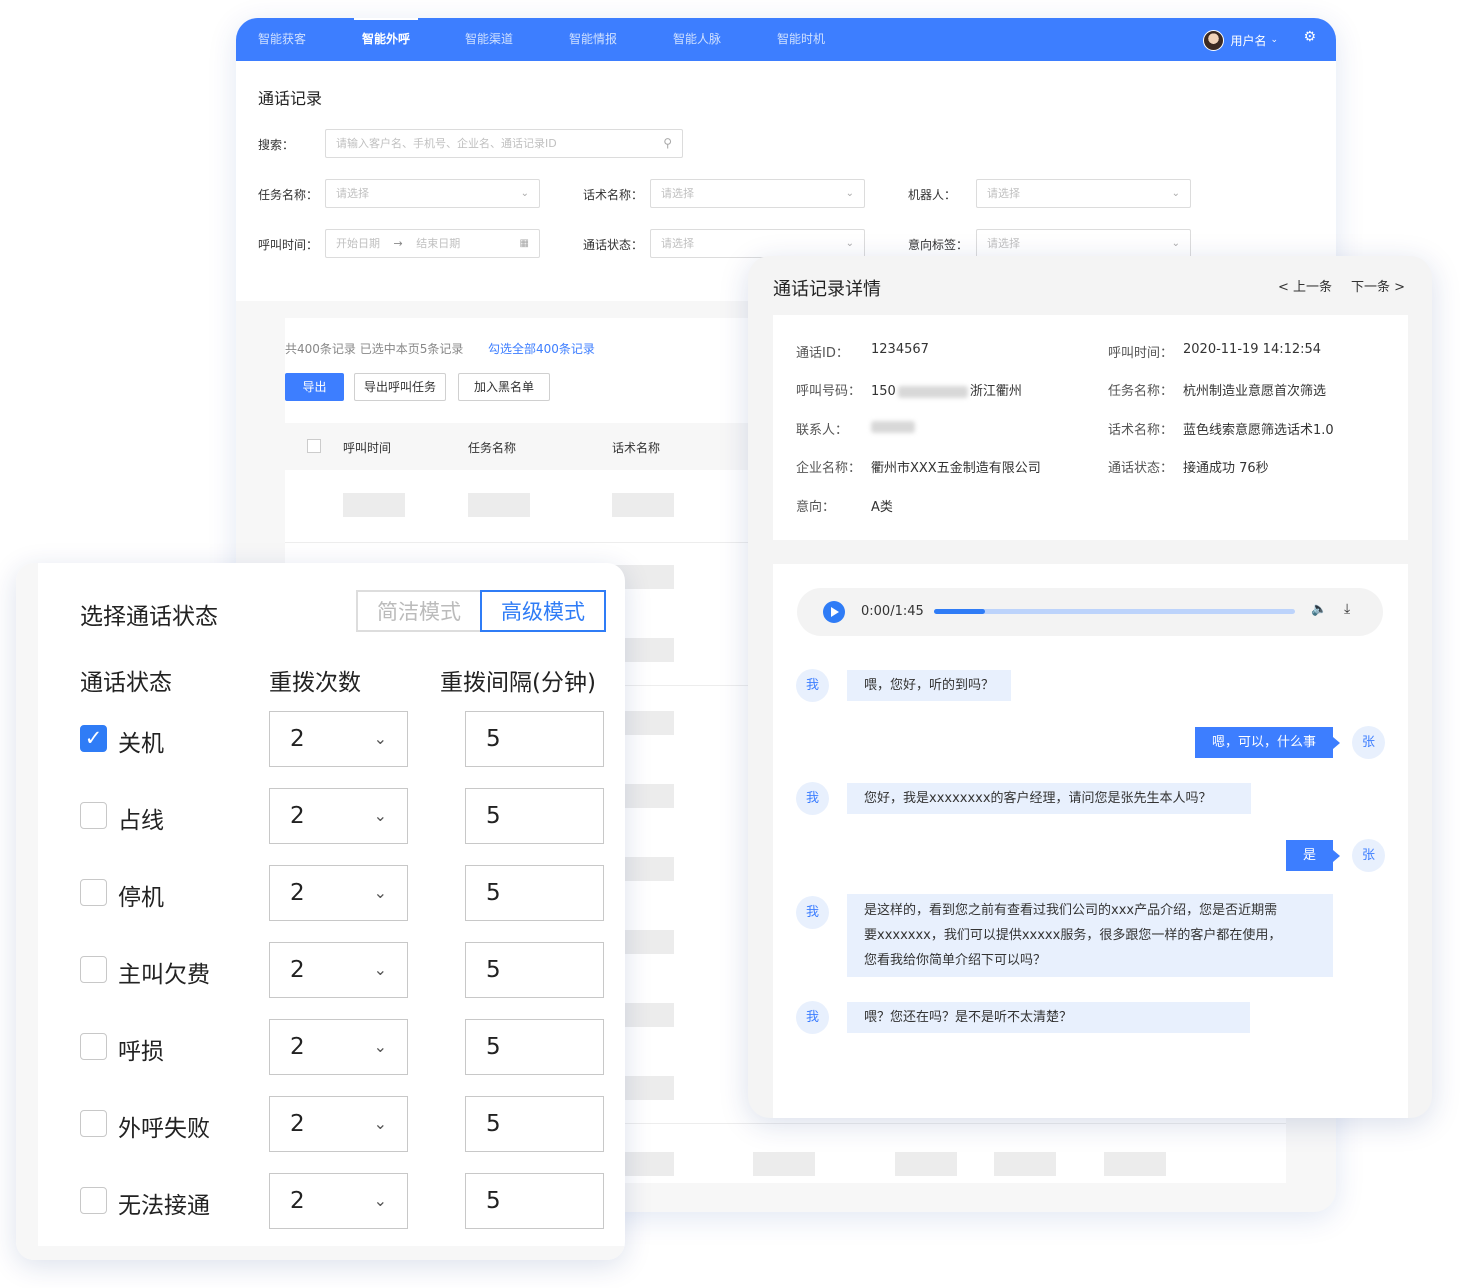 This screenshot has height=1288, width=1466. Describe the element at coordinates (1226, 468) in the screenshot. I see `call-status: 接通成功 76秒` at that location.